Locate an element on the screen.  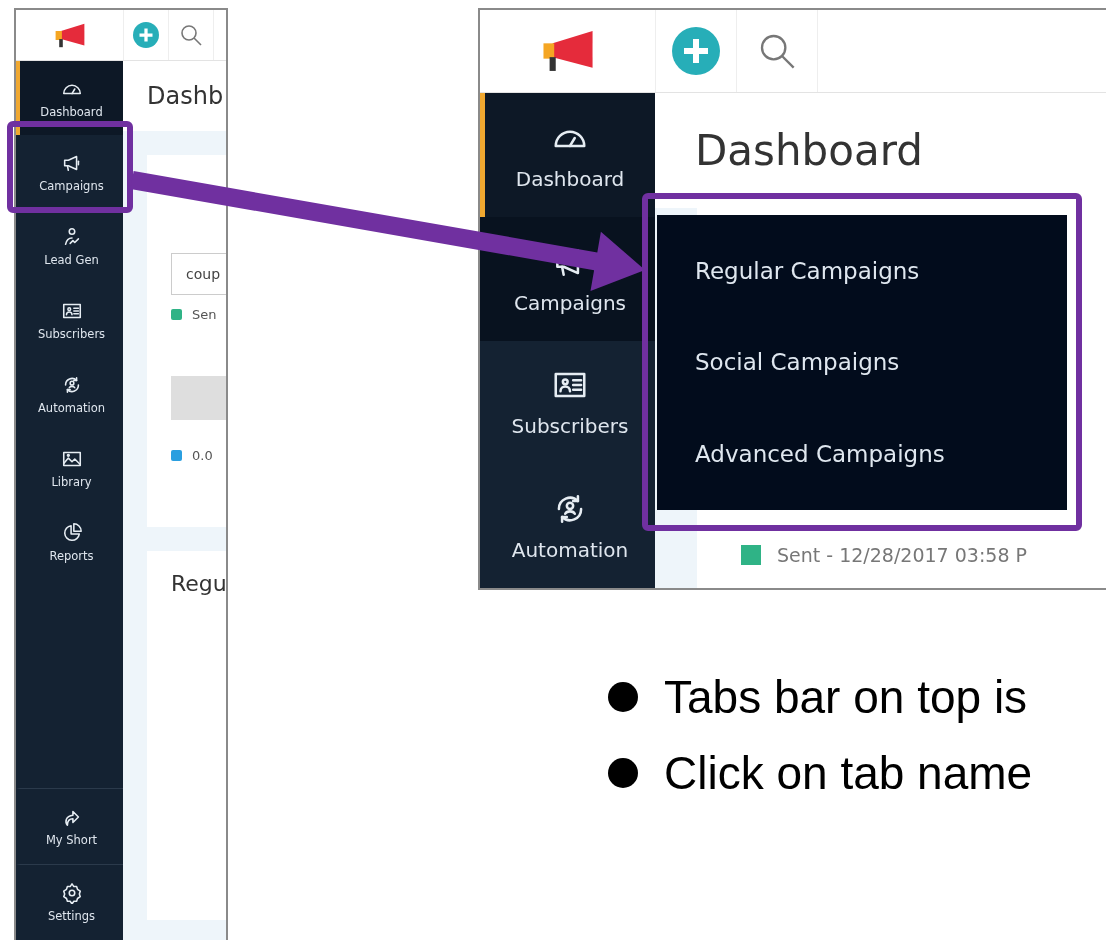
menu-item: Advanced Campaigns is located at coordinates (801, 454).